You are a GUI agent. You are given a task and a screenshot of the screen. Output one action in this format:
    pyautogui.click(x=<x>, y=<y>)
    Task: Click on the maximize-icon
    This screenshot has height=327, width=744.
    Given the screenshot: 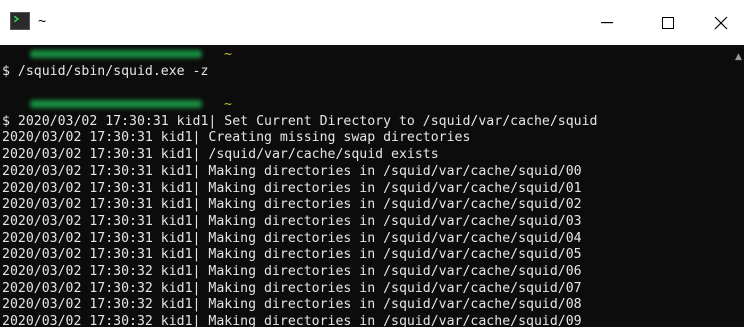 What is the action you would take?
    pyautogui.click(x=668, y=22)
    